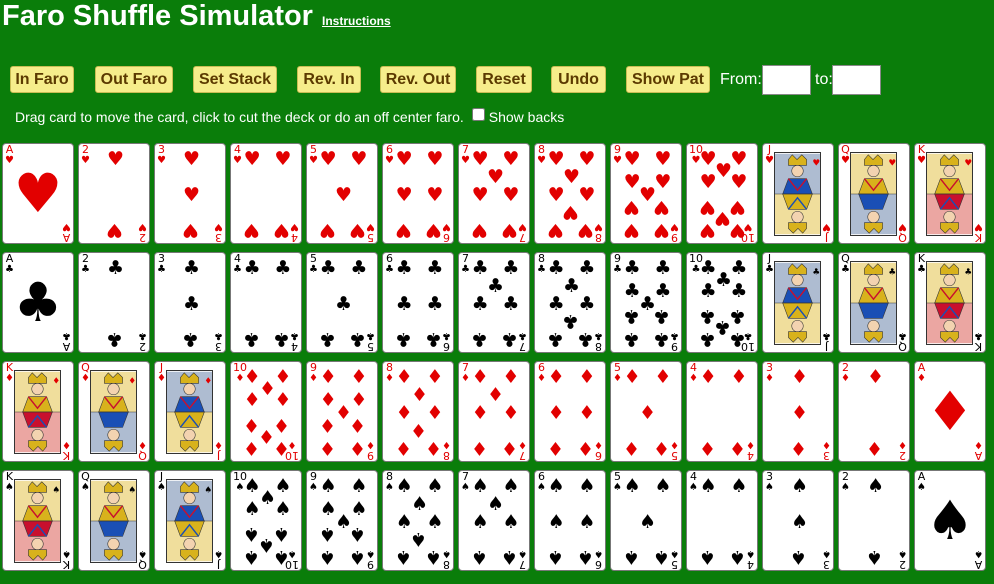  Describe the element at coordinates (38, 520) in the screenshot. I see `playing-card: K ♠ ♠ K ♠` at that location.